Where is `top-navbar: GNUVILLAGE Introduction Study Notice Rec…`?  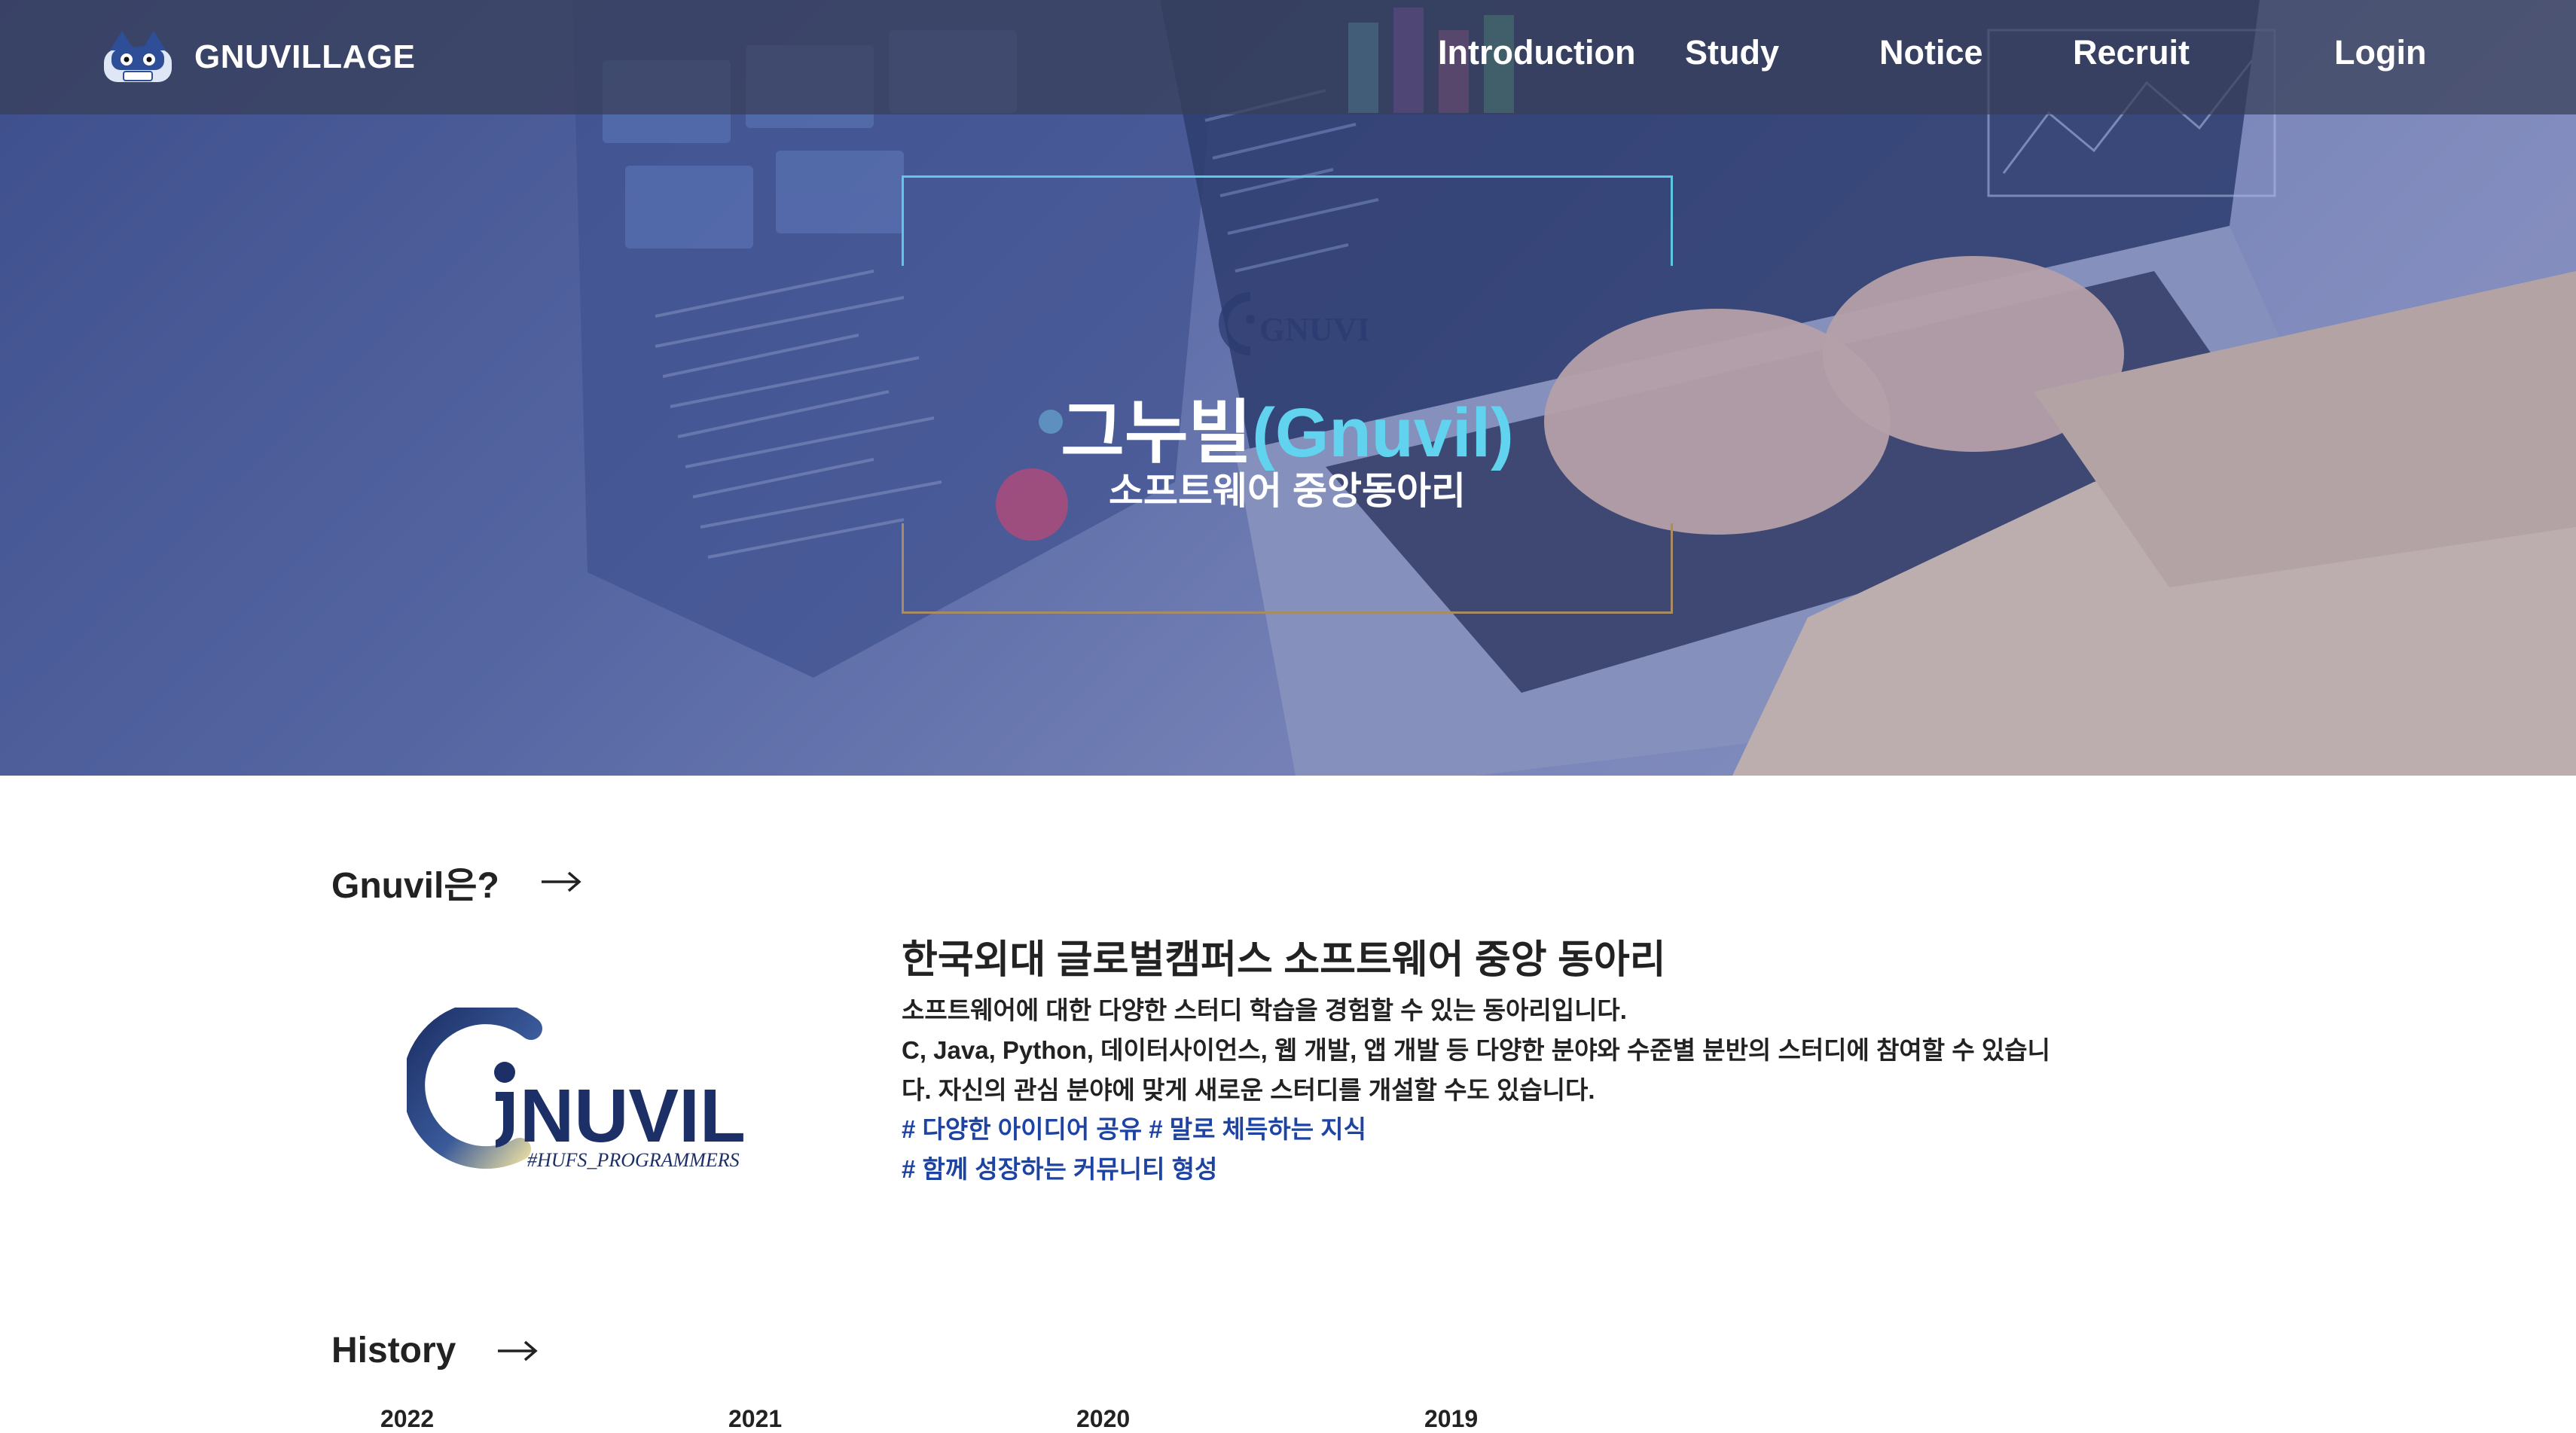
top-navbar: GNUVILLAGE Introduction Study Notice Rec… is located at coordinates (1288, 57).